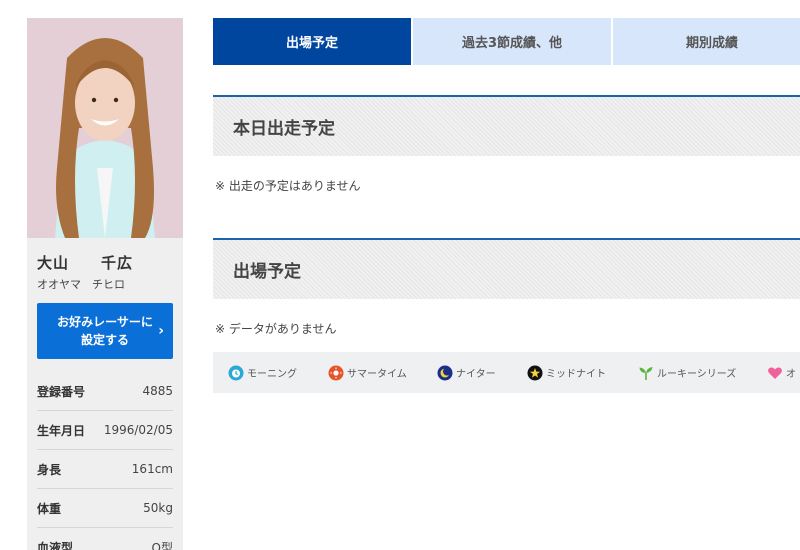 Image resolution: width=800 pixels, height=550 pixels. What do you see at coordinates (138, 430) in the screenshot?
I see `info-value: 1996/02/05` at bounding box center [138, 430].